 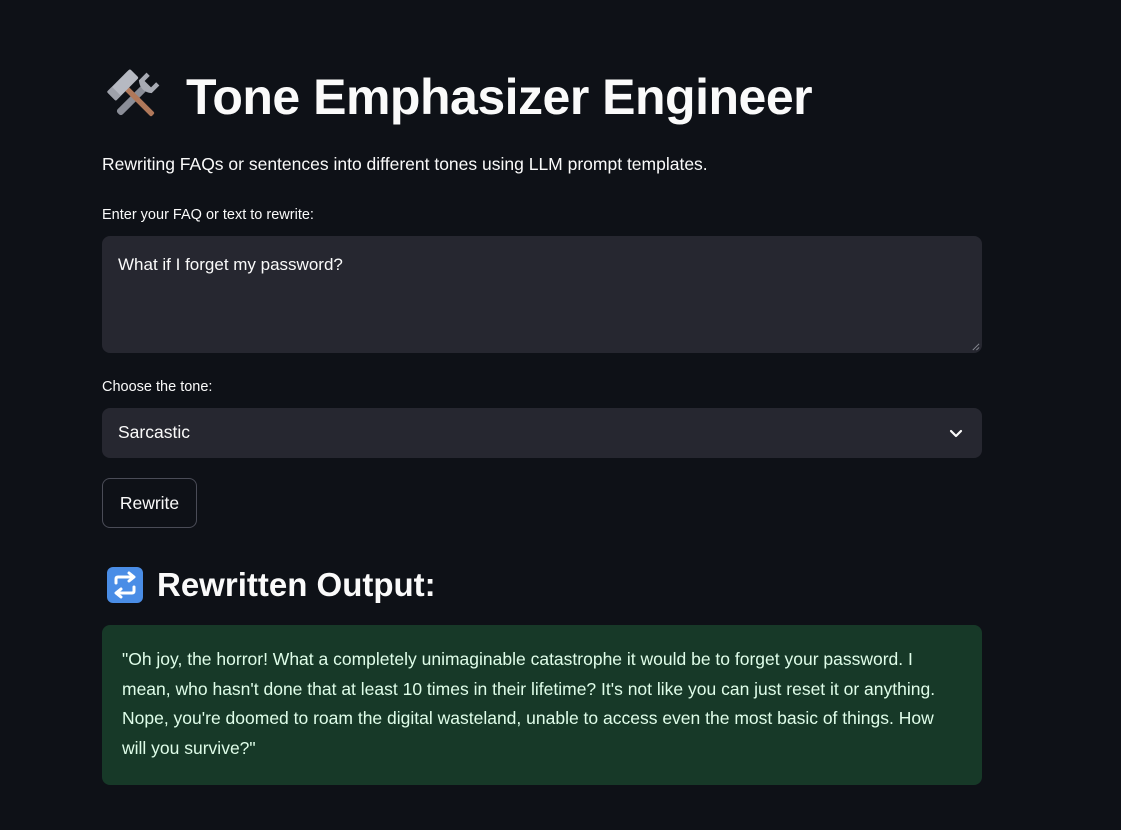 What do you see at coordinates (296, 584) in the screenshot?
I see `output-heading: Rewritten Output:` at bounding box center [296, 584].